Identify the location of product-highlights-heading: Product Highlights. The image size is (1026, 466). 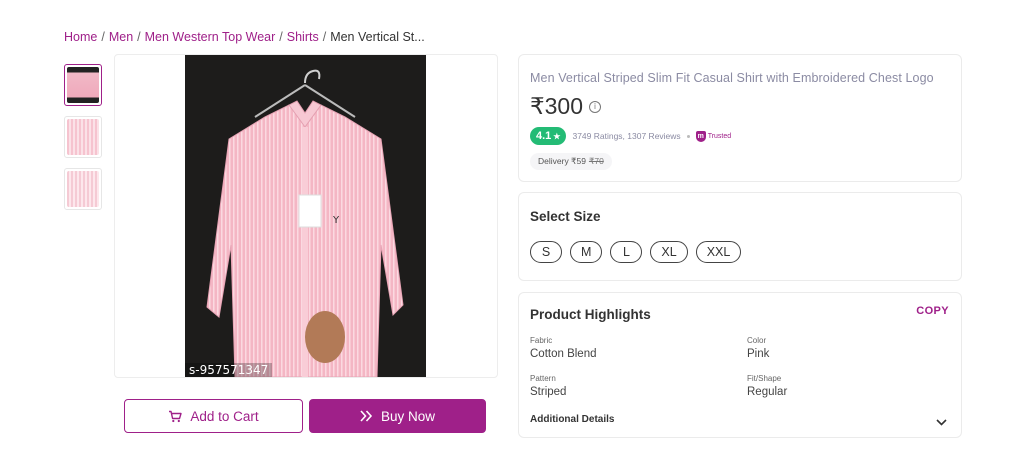
(590, 314).